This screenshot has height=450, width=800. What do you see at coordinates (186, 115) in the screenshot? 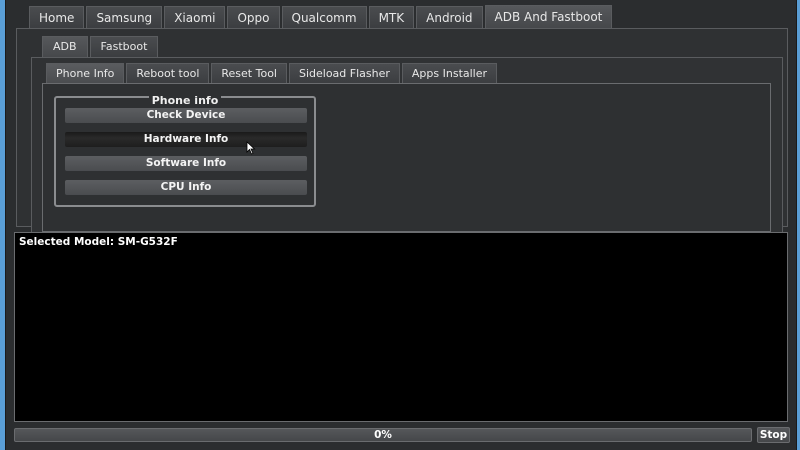
I see `check-device-button: Check Device` at bounding box center [186, 115].